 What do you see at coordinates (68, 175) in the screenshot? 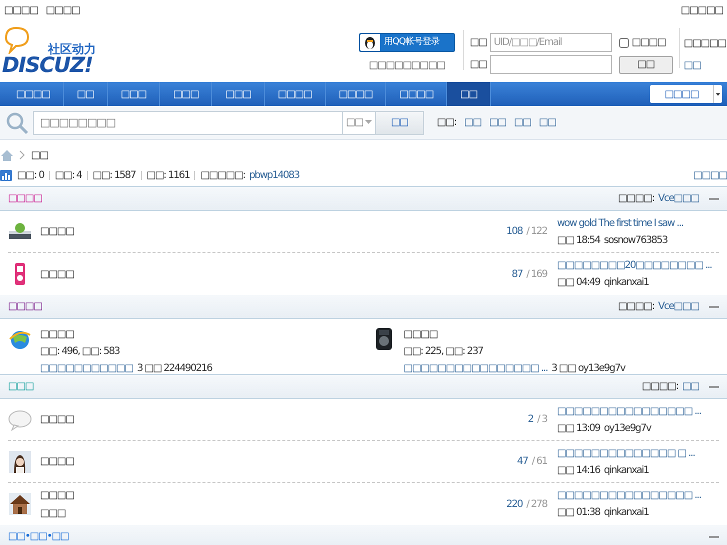
I see `stat-text: □□: 4` at bounding box center [68, 175].